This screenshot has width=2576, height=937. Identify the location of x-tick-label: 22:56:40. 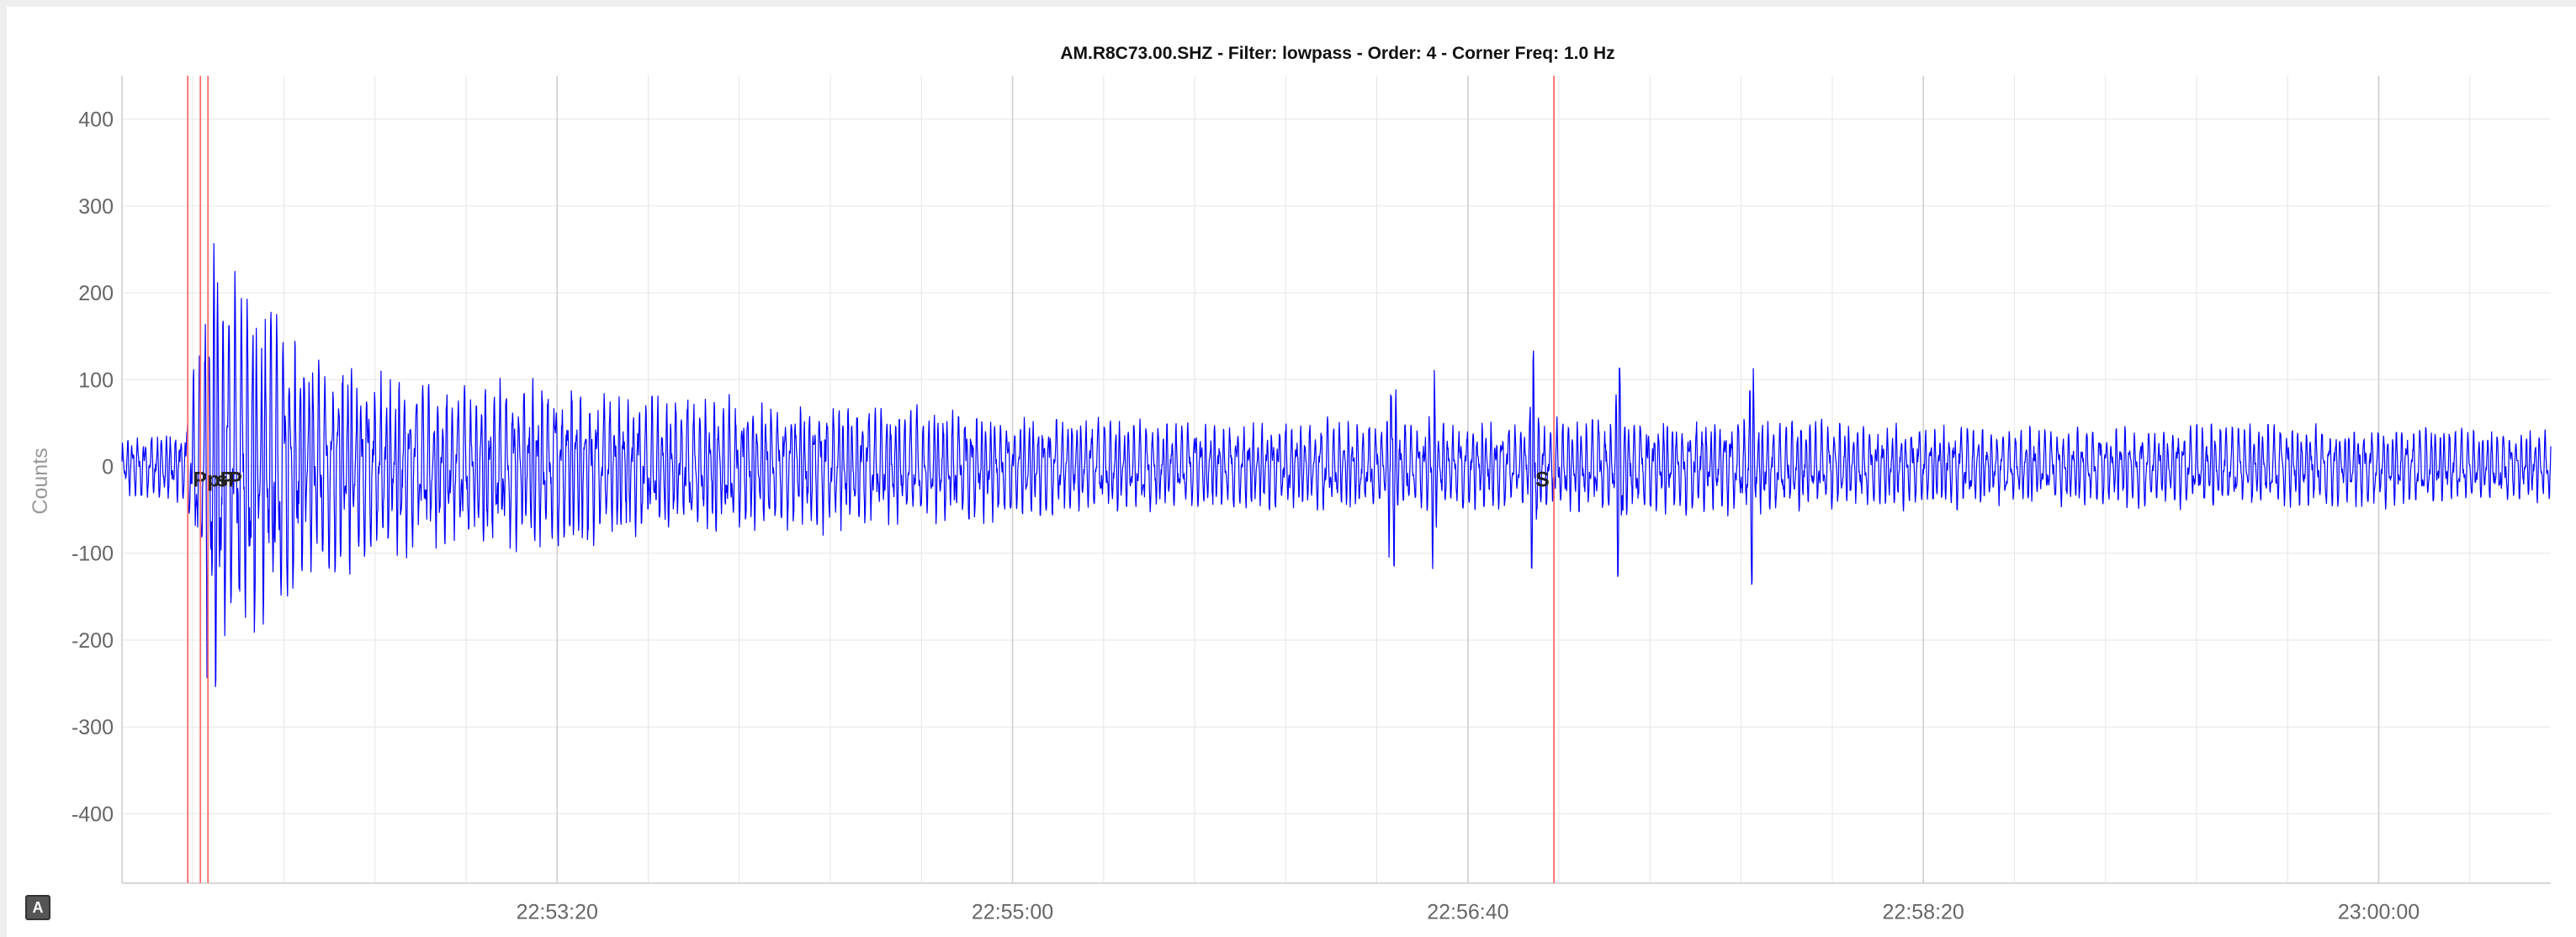
(1467, 912).